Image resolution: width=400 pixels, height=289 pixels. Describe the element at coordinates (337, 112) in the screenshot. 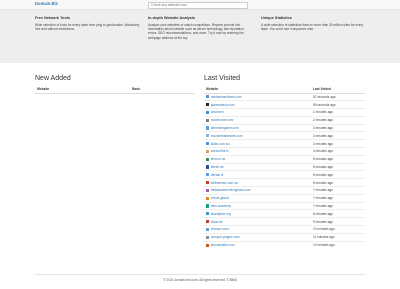

I see `last-visited-time: 1 minutes ago` at that location.